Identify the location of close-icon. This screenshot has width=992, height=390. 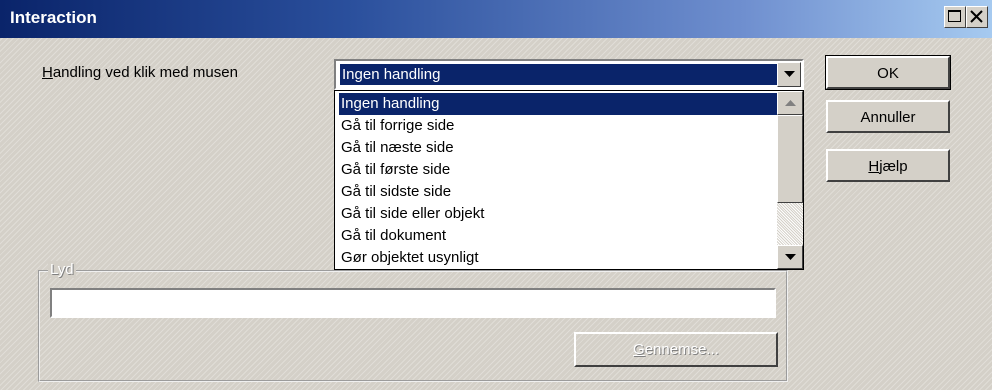
(976, 16).